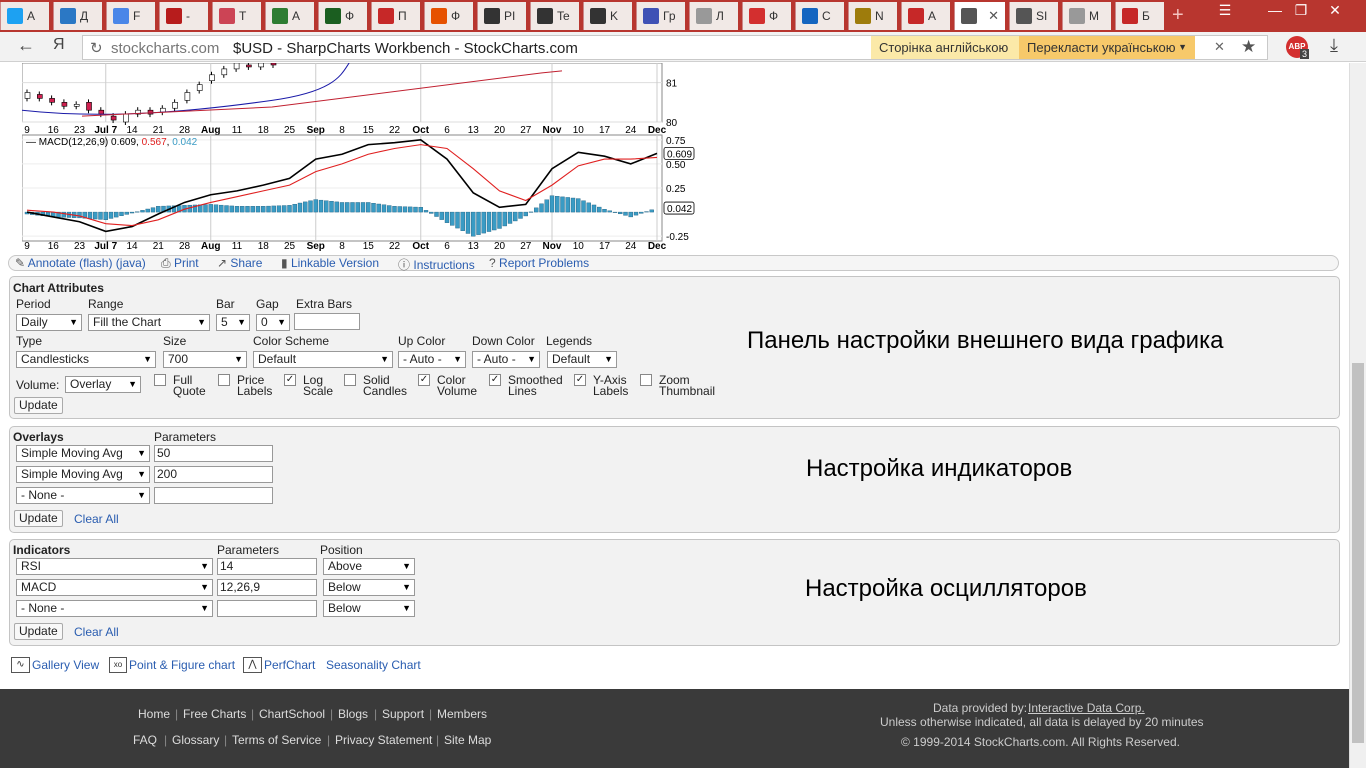  Describe the element at coordinates (554, 16) in the screenshot. I see `tab: Te` at that location.